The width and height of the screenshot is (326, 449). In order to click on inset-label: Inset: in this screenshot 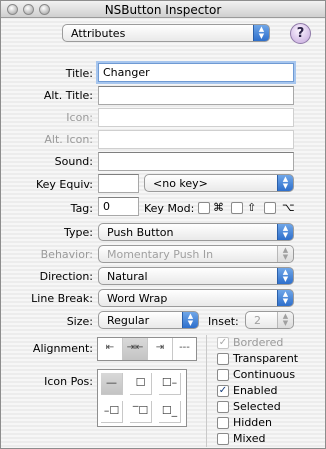, I will do `click(223, 321)`.